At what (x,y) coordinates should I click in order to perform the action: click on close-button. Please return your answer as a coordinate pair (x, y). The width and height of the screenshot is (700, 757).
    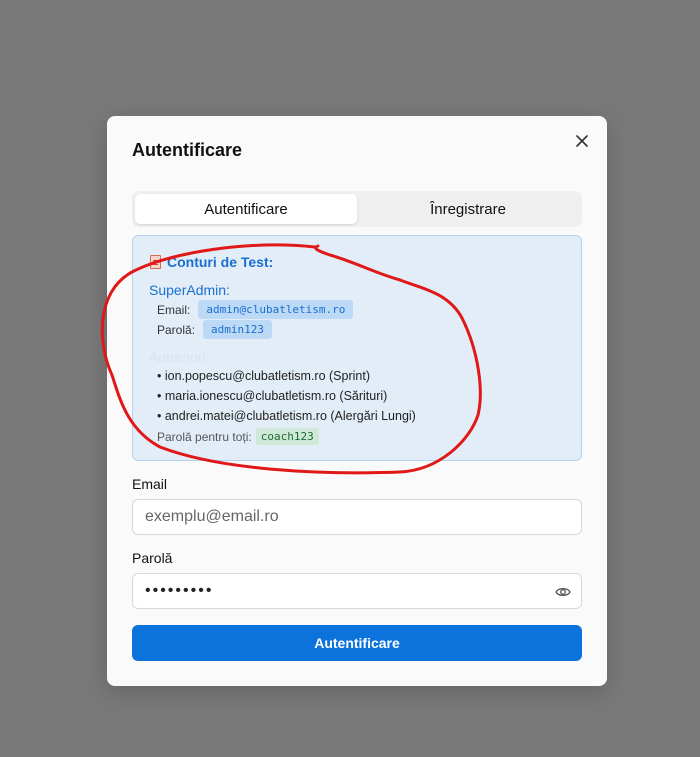
    Looking at the image, I should click on (582, 141).